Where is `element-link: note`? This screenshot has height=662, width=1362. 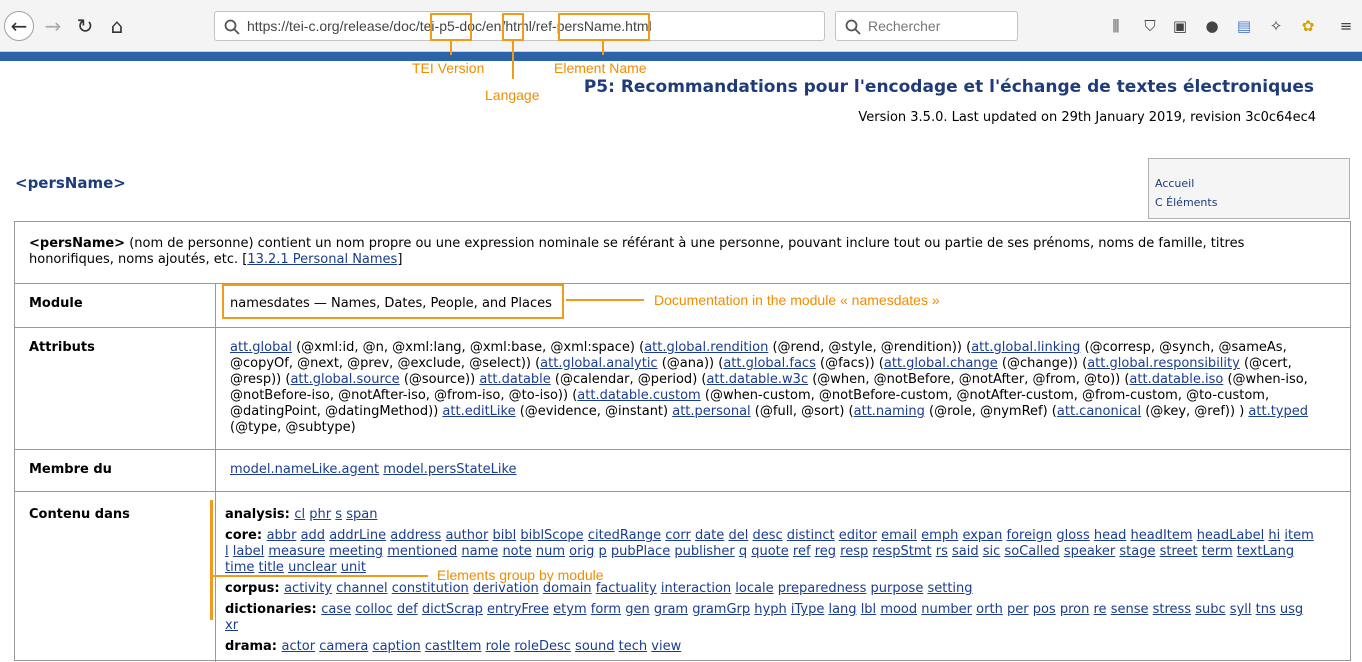 element-link: note is located at coordinates (516, 551).